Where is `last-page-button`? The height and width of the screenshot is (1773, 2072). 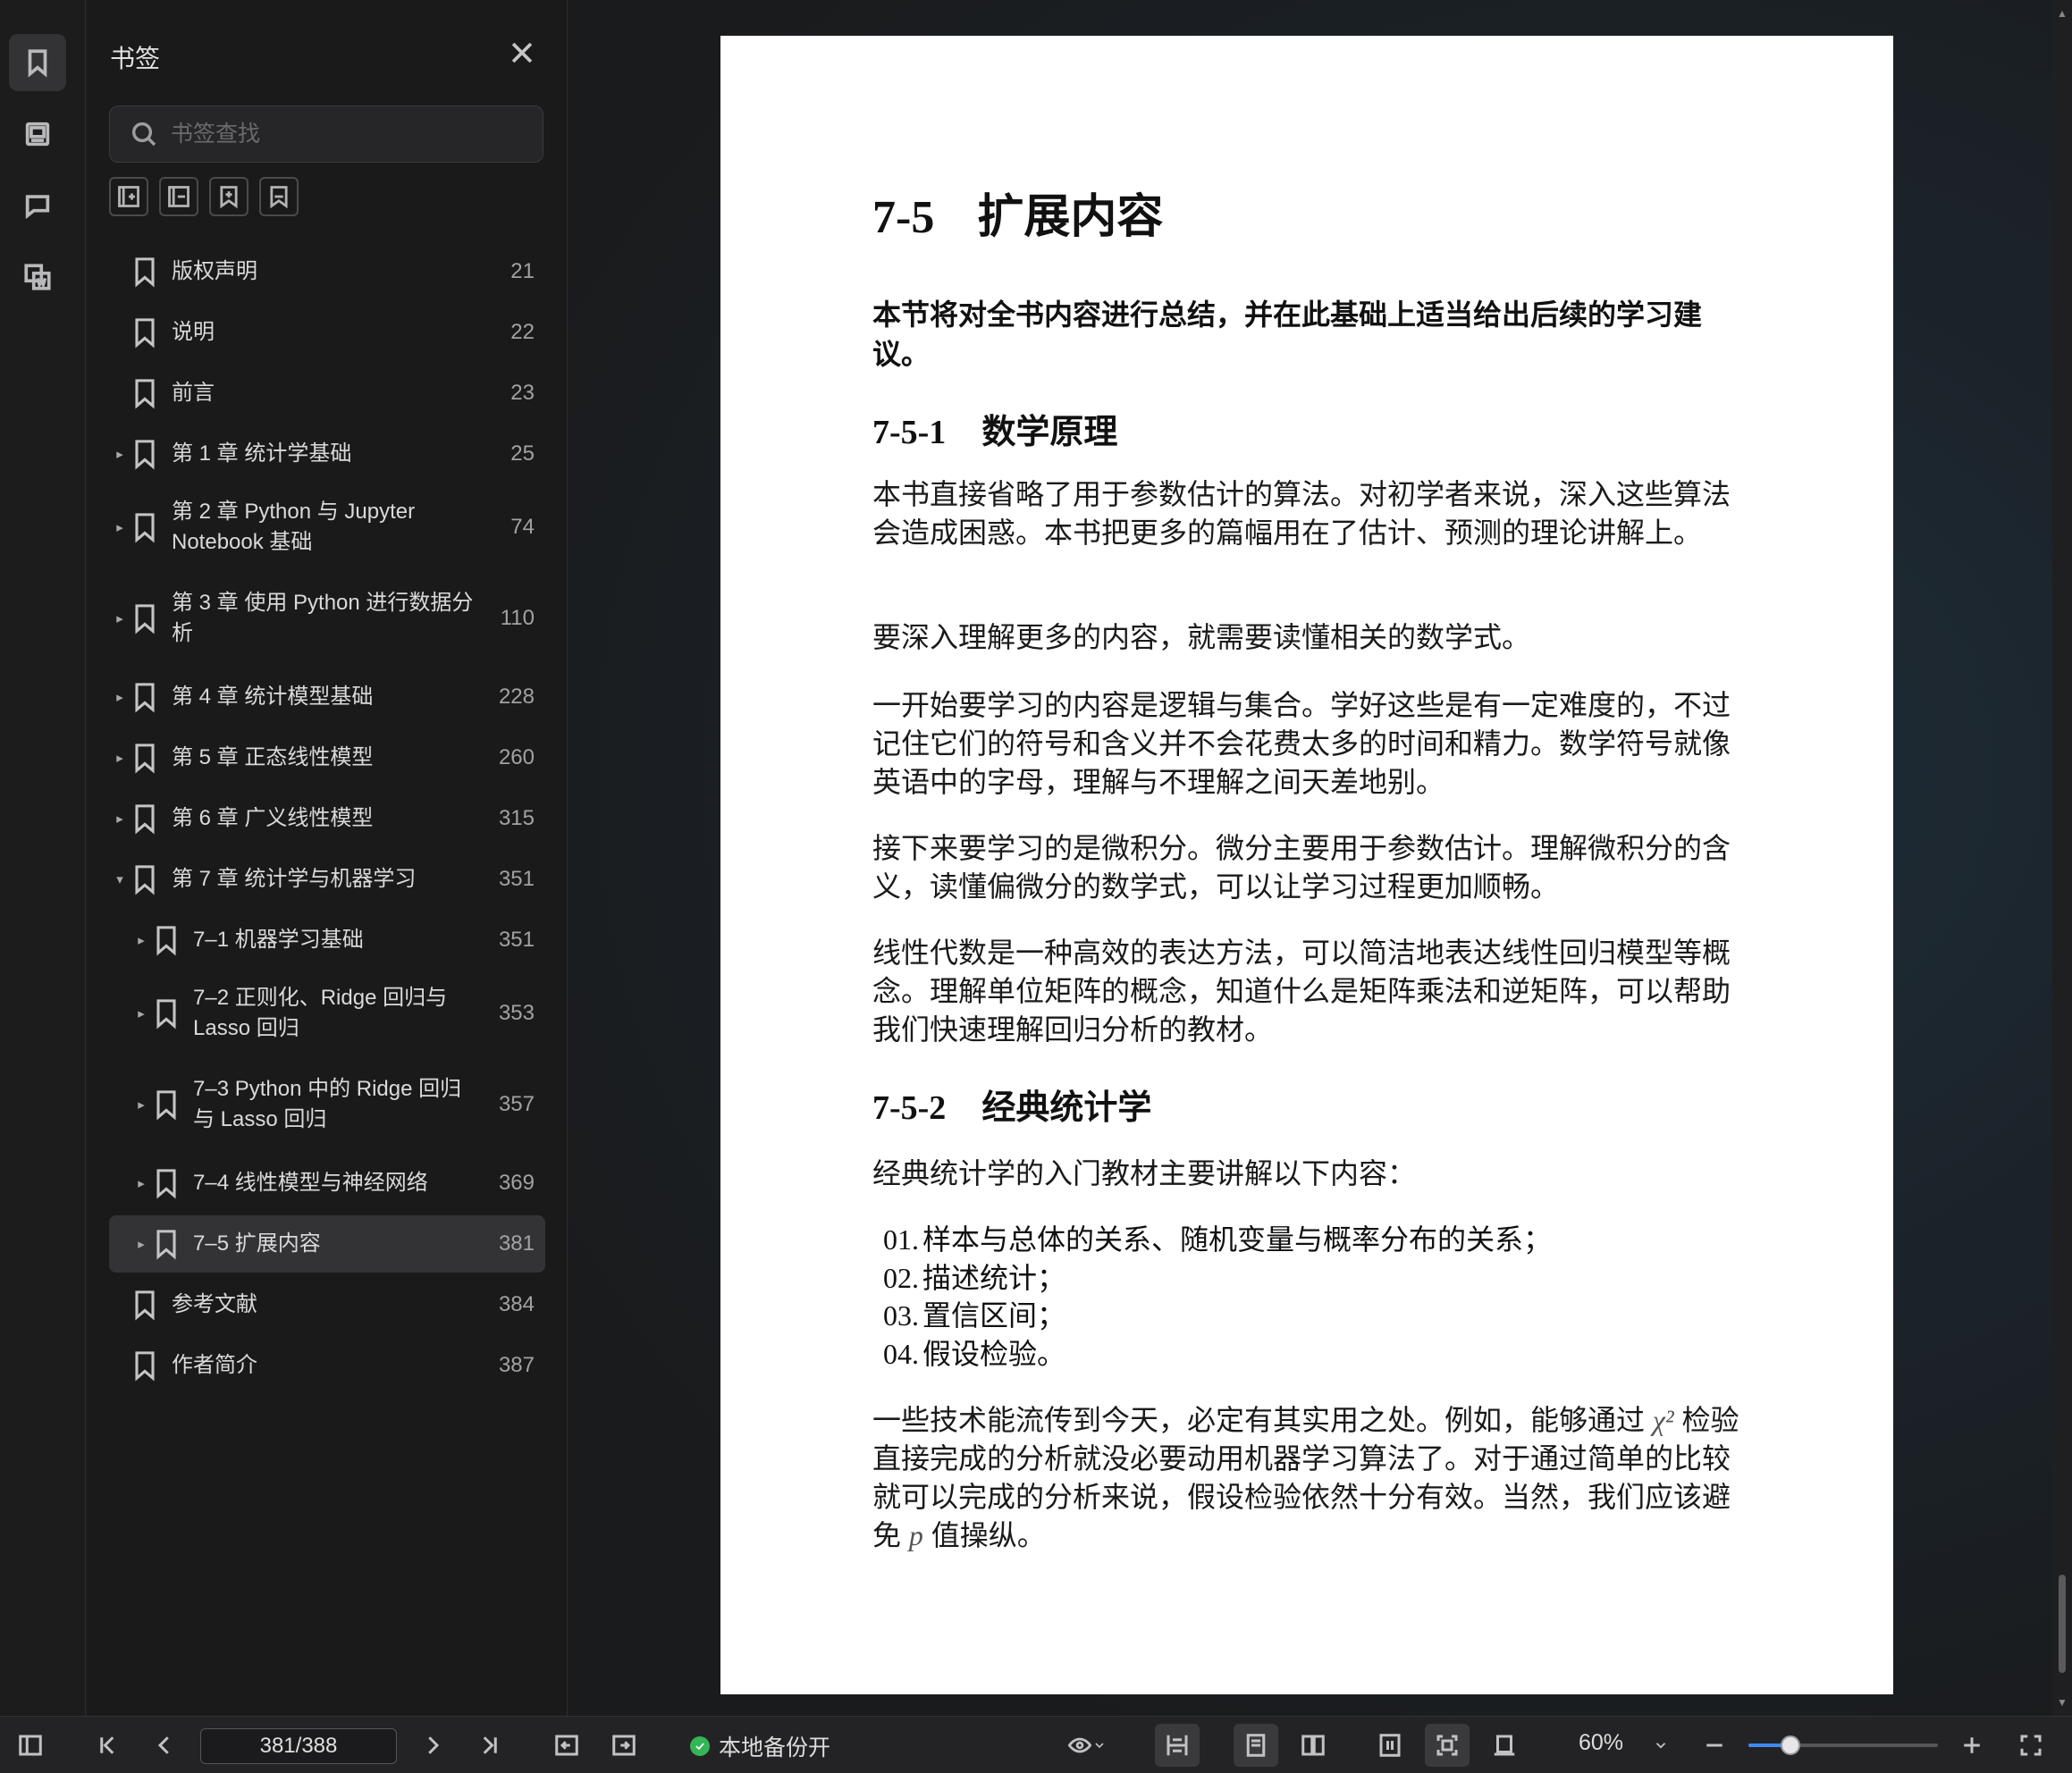
last-page-button is located at coordinates (490, 1745).